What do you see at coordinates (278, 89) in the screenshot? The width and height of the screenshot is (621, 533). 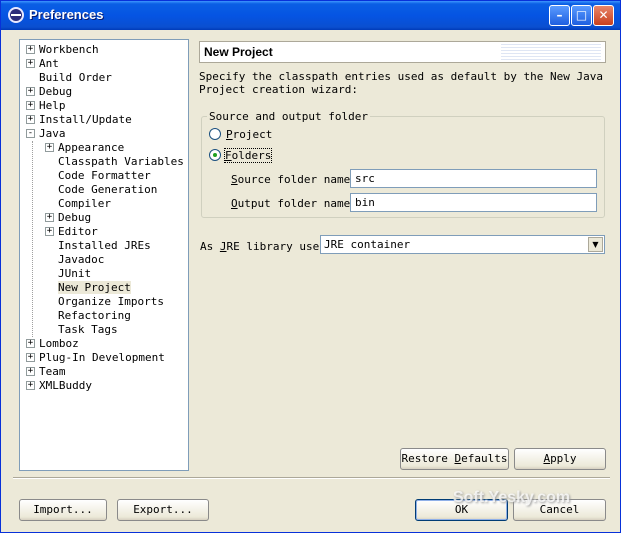 I see `description-line-2: Project creation wizard:` at bounding box center [278, 89].